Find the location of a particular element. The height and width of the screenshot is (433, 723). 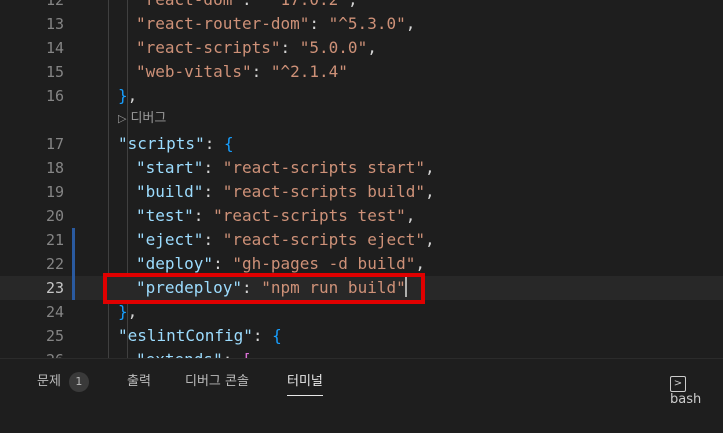

code-line: 17 "scripts": { is located at coordinates (361, 144).